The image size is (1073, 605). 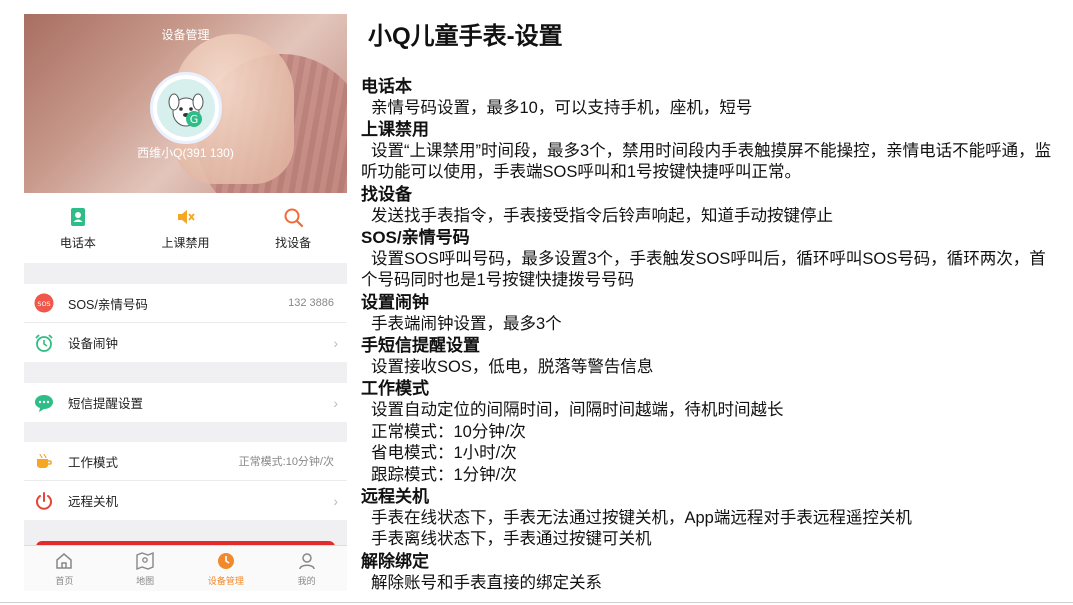 What do you see at coordinates (225, 580) in the screenshot?
I see `tab-device-label: 设备管理` at bounding box center [225, 580].